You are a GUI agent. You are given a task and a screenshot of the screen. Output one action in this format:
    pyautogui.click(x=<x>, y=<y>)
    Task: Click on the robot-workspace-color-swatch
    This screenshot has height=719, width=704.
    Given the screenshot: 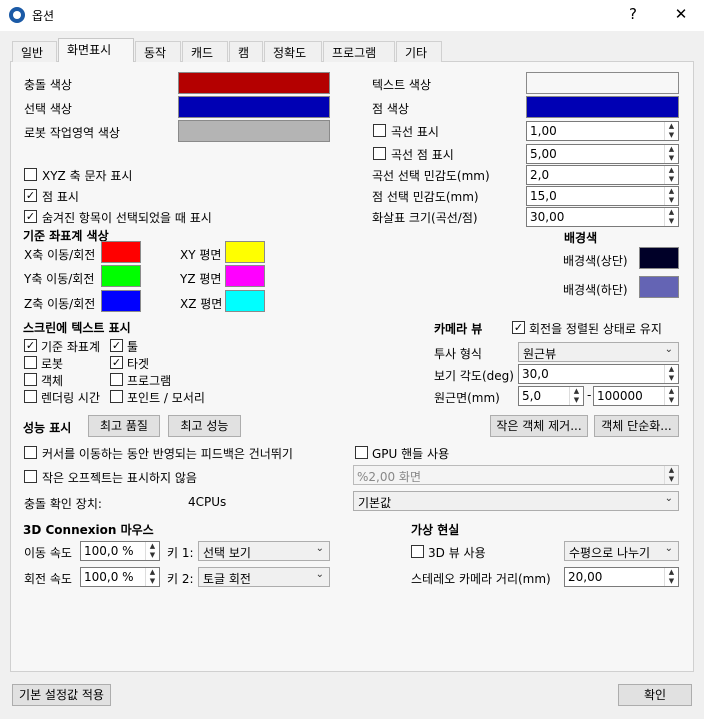 What is the action you would take?
    pyautogui.click(x=254, y=131)
    